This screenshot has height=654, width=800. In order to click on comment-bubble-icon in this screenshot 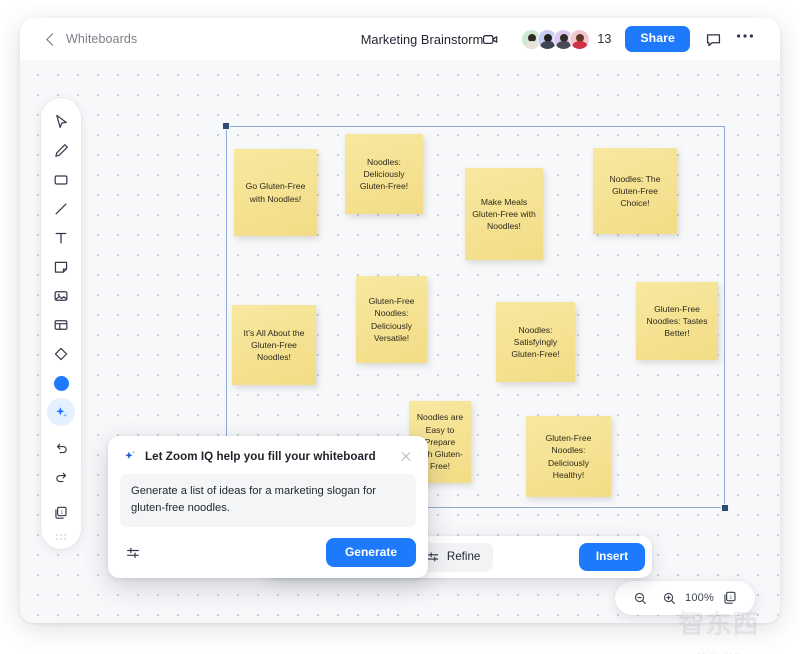, I will do `click(713, 39)`.